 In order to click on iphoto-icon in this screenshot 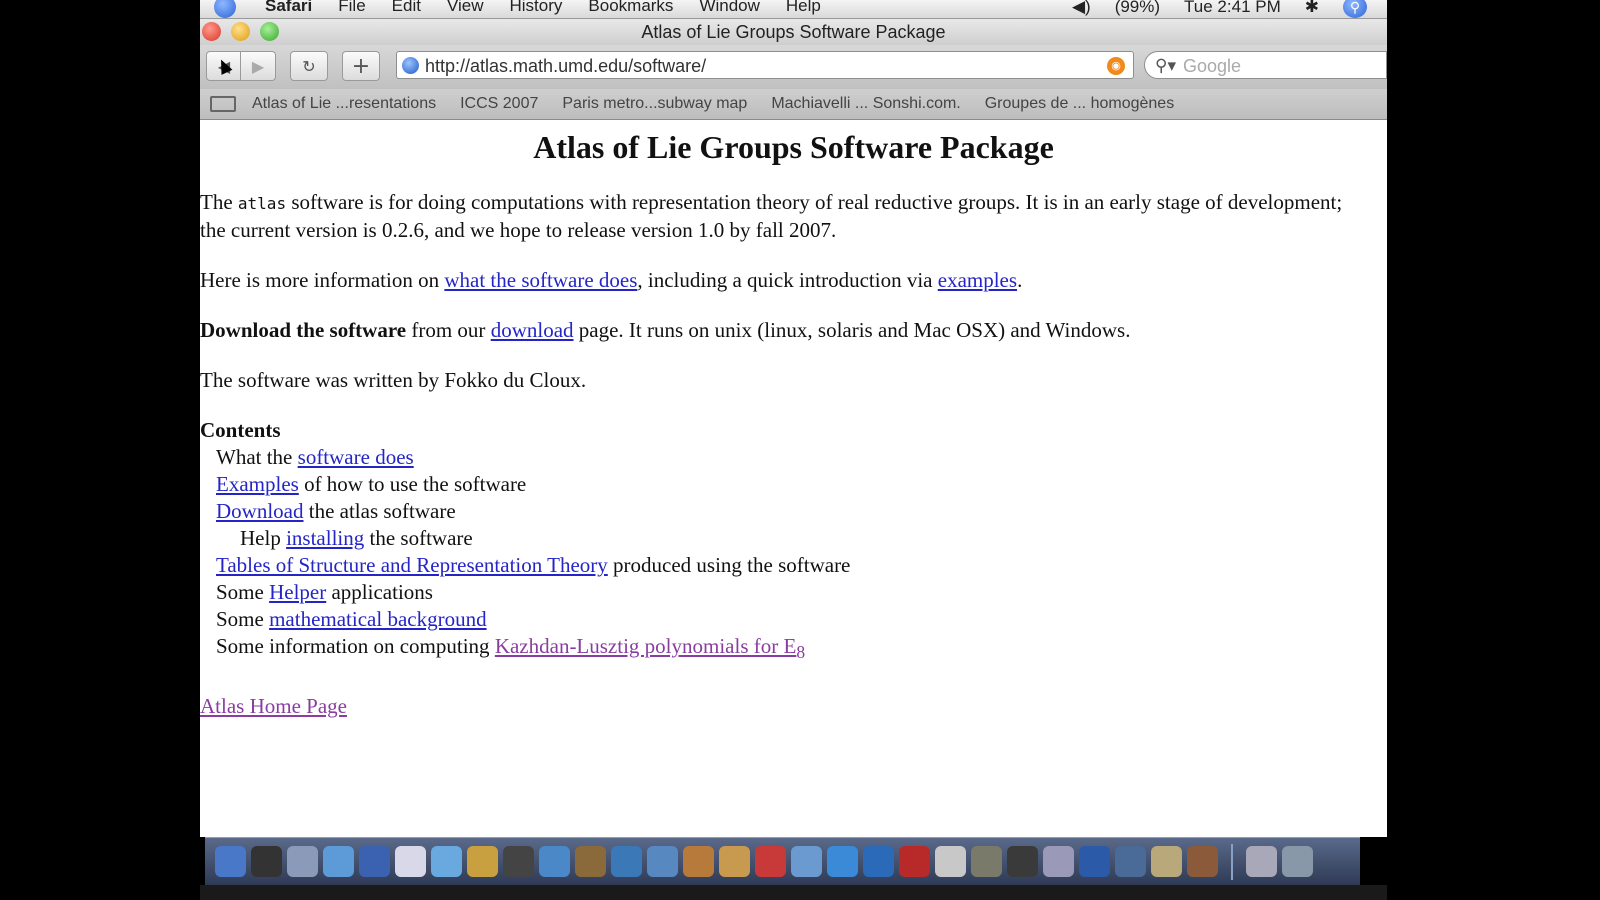, I will do `click(590, 861)`.